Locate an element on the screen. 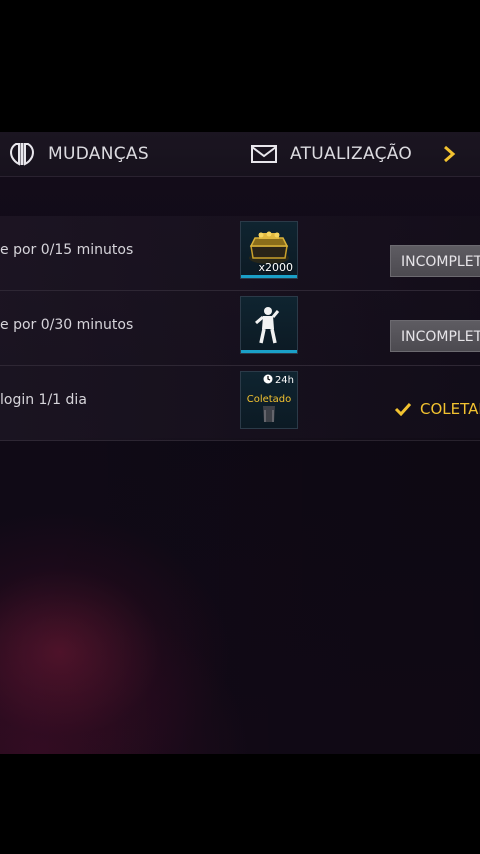  mission-row: e por 0/15 minutos x2000 INCOMPLE is located at coordinates (240, 253).